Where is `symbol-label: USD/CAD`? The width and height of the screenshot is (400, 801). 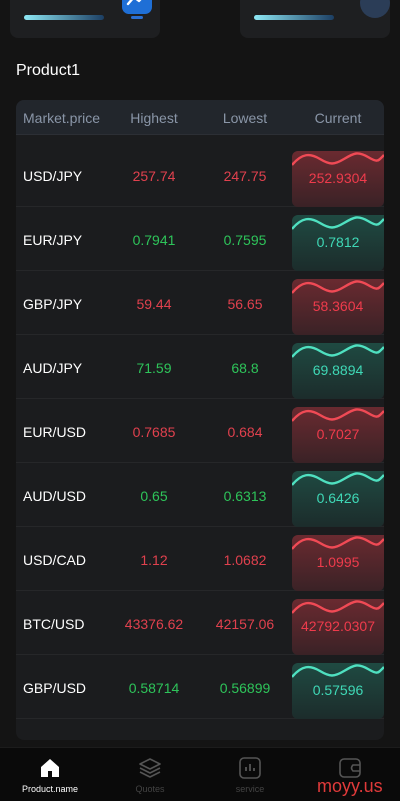
symbol-label: USD/CAD is located at coordinates (55, 560).